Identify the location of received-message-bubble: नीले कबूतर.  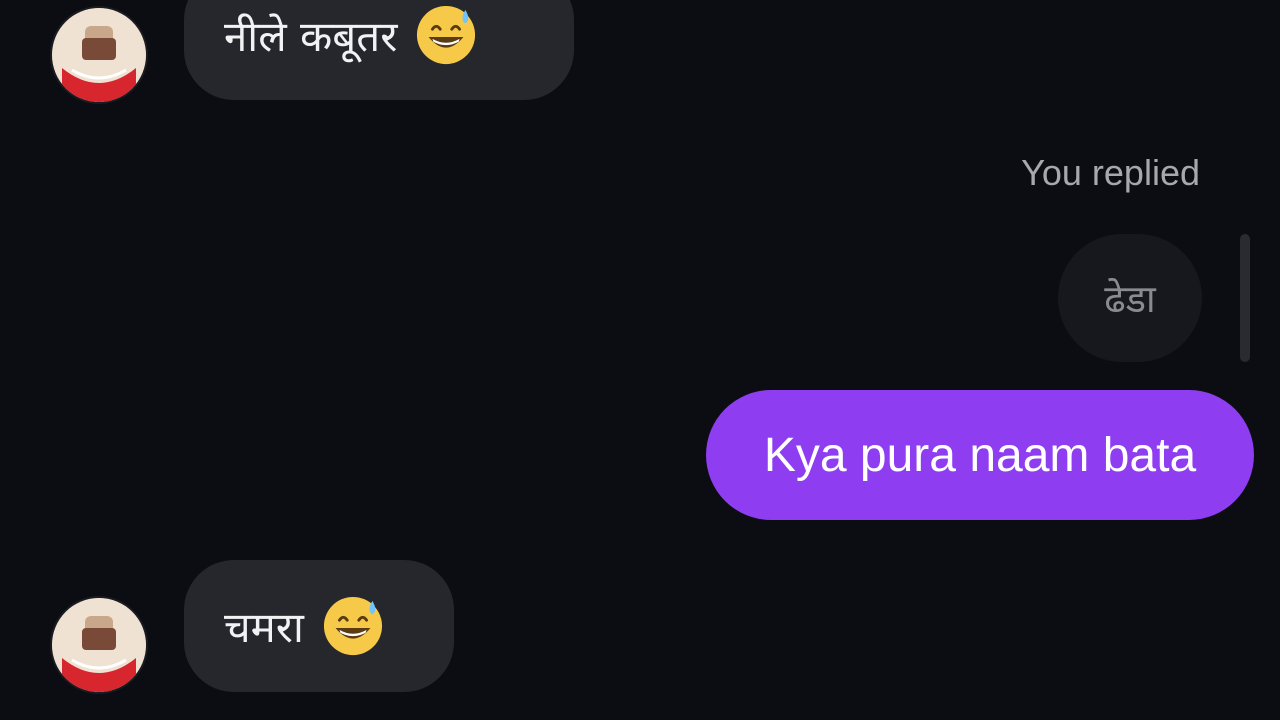
(379, 50).